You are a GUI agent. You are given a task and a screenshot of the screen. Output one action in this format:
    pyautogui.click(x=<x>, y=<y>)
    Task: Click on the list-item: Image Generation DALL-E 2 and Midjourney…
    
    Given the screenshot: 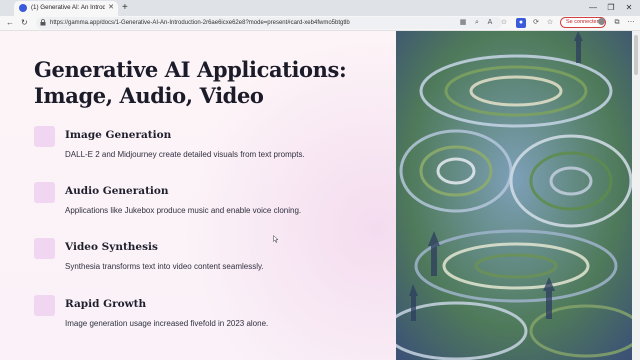 What is the action you would take?
    pyautogui.click(x=204, y=151)
    